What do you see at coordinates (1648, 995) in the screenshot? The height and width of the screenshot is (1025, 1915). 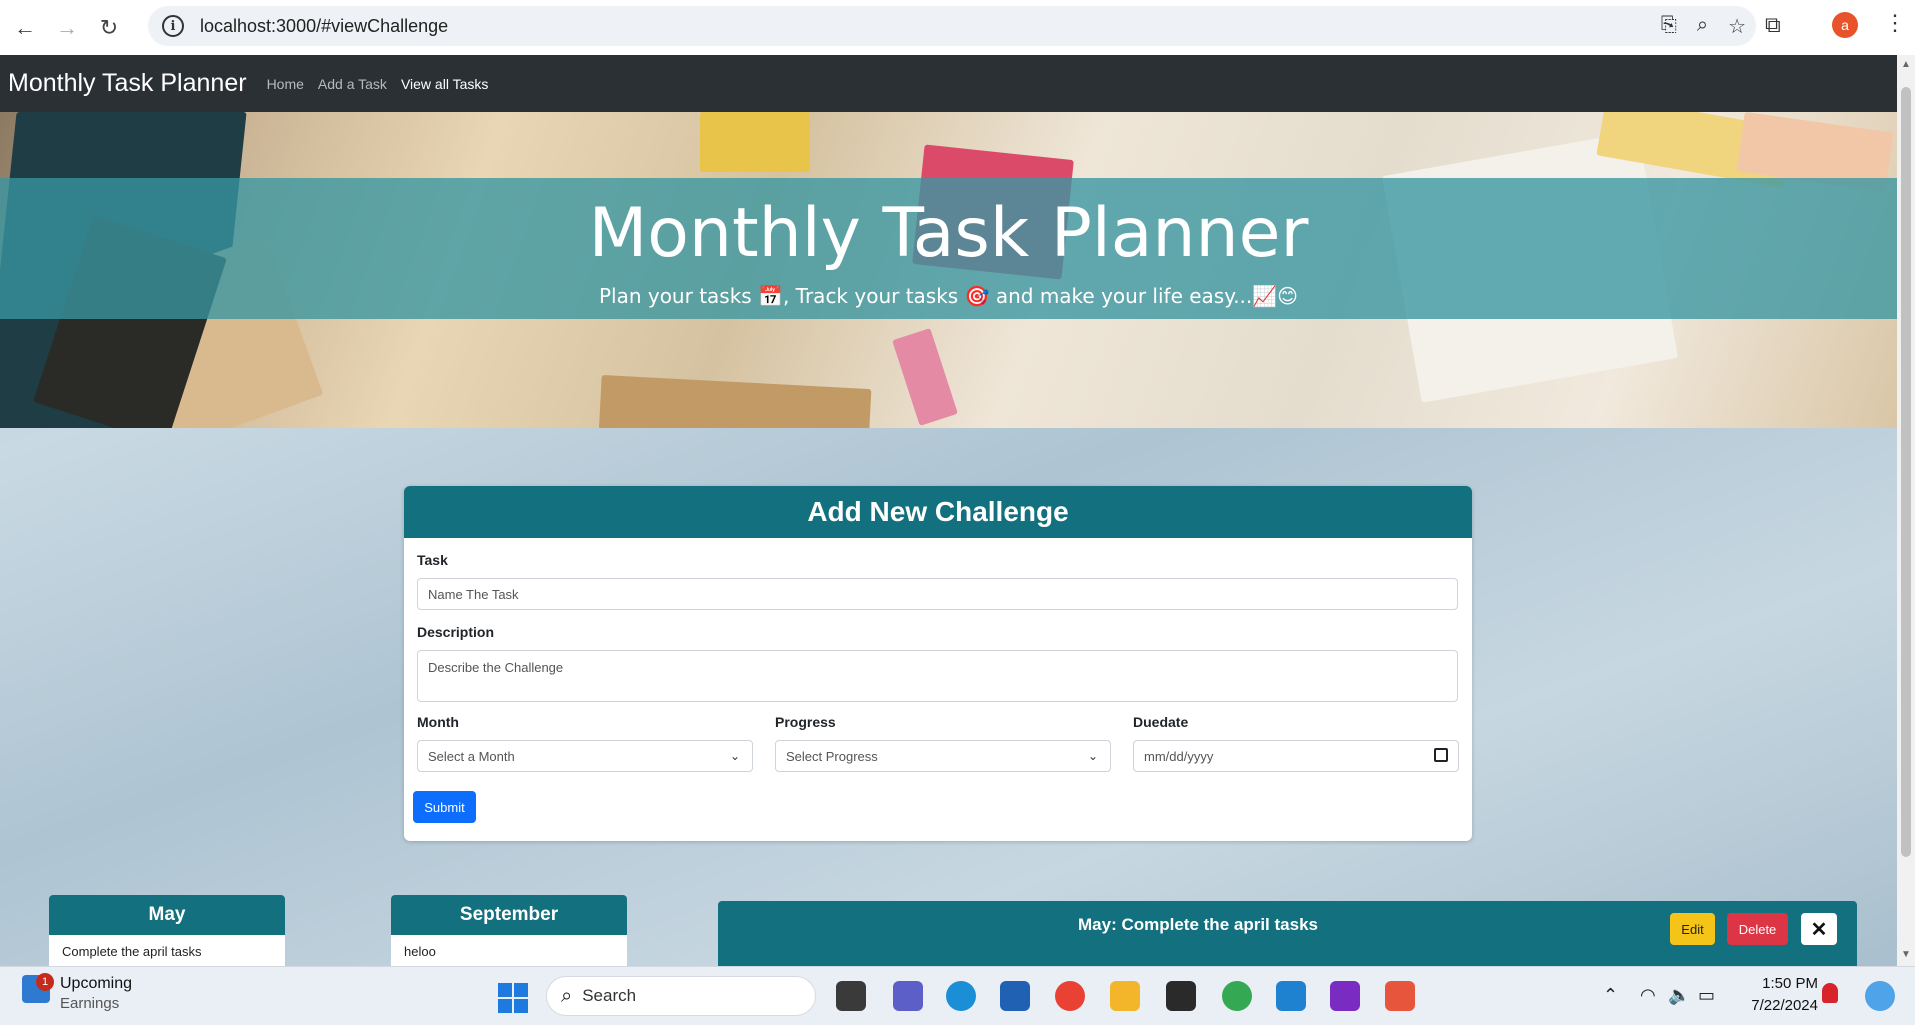 I see `wifi-icon: ◠` at bounding box center [1648, 995].